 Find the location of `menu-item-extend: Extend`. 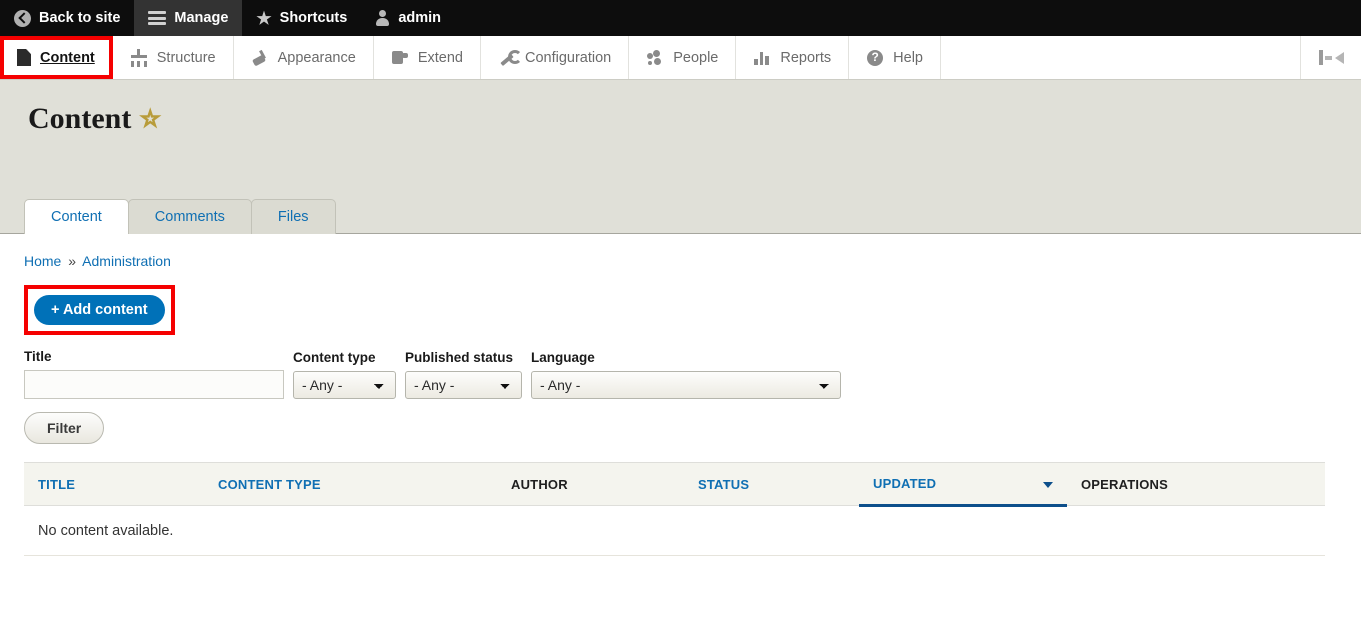

menu-item-extend: Extend is located at coordinates (427, 57).